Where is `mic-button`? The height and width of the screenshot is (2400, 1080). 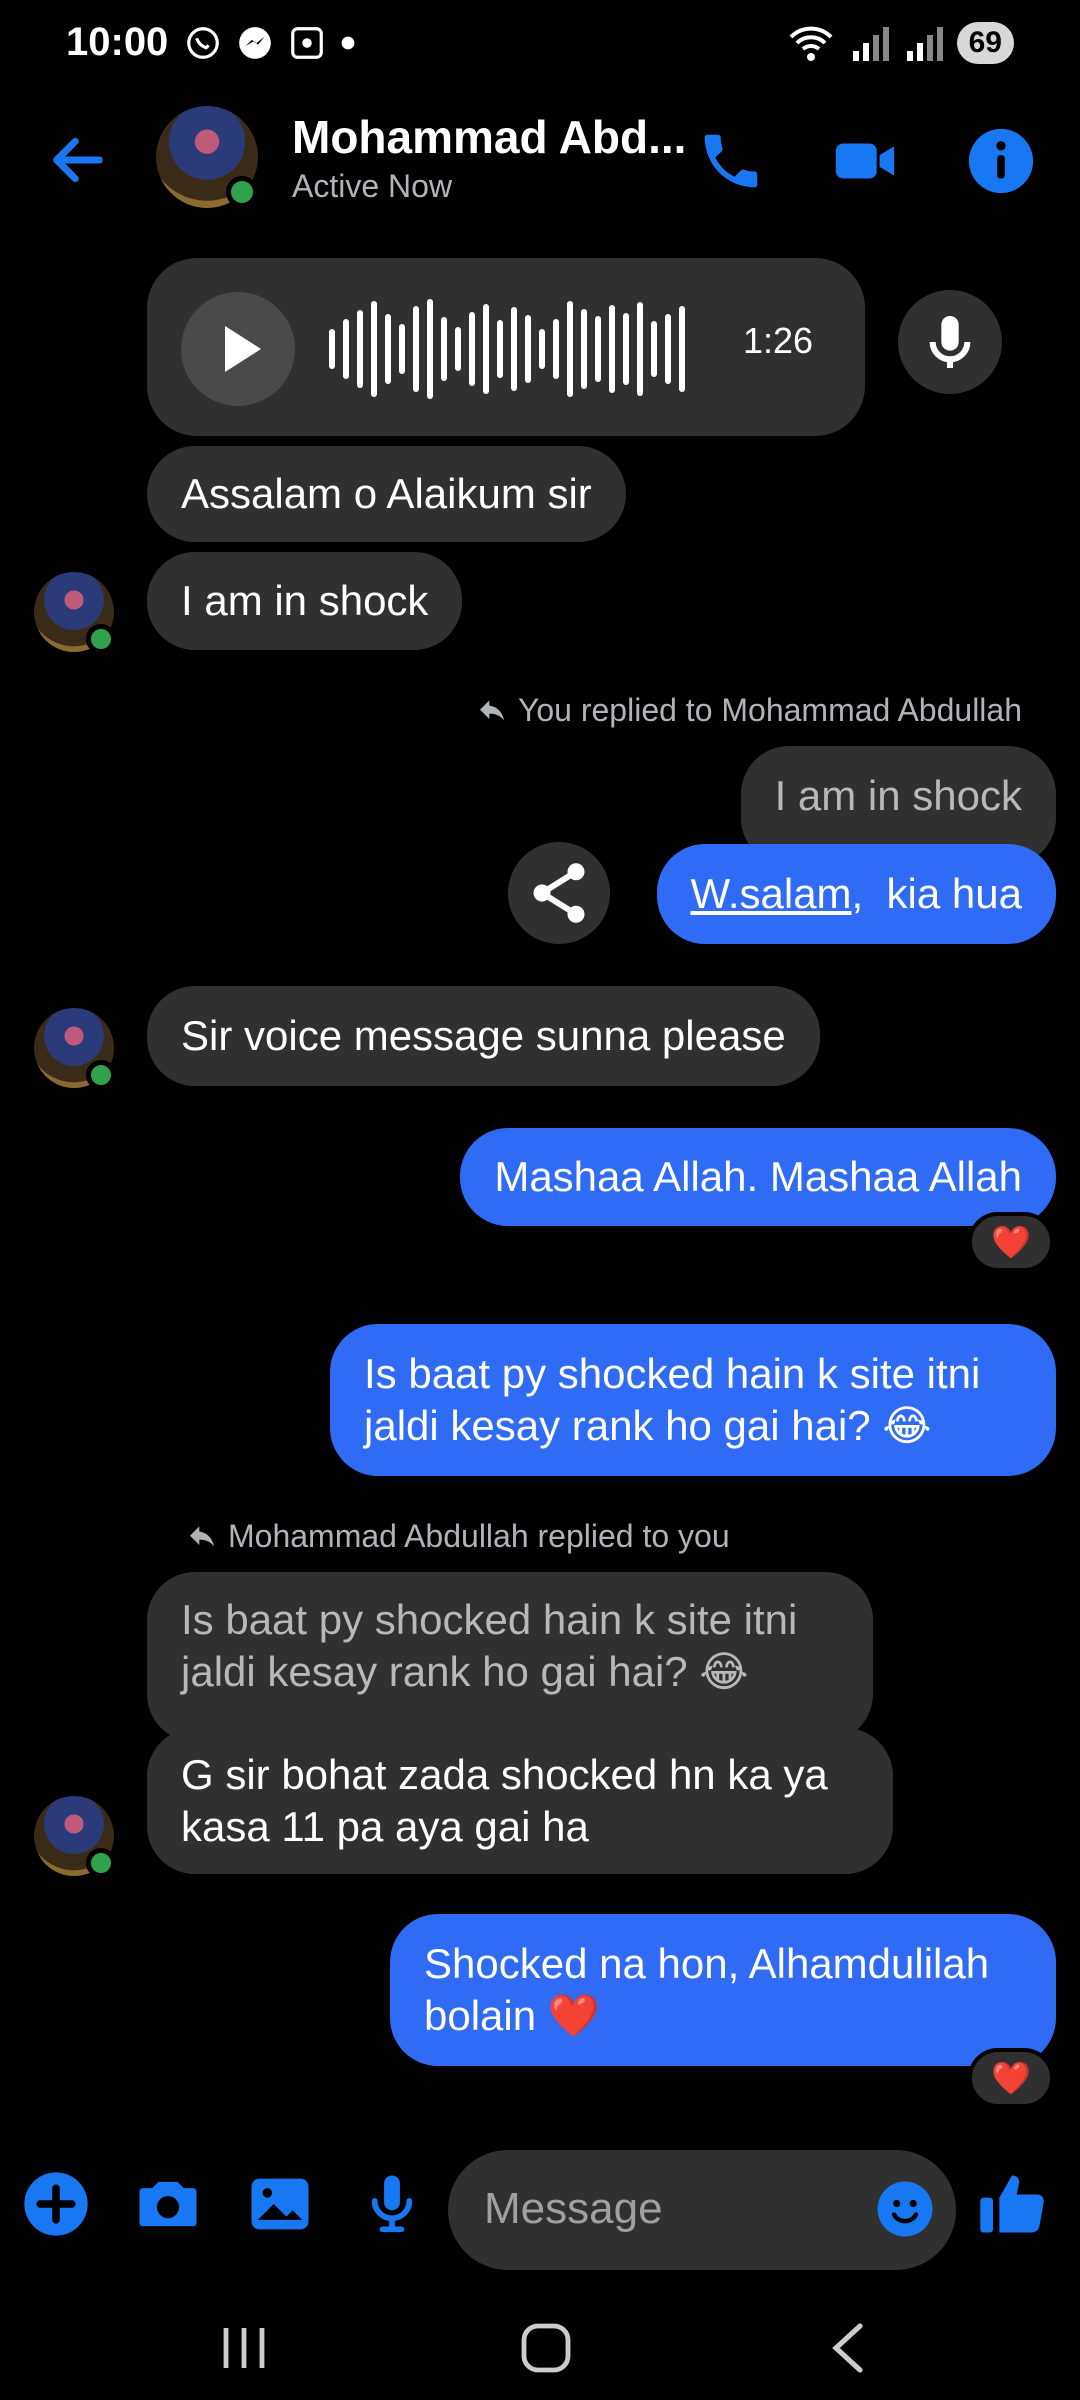 mic-button is located at coordinates (950, 342).